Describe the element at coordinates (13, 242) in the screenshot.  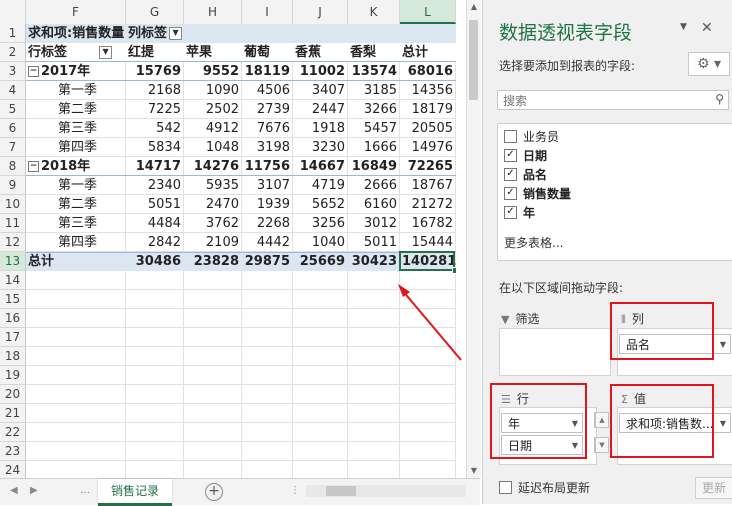
I see `row-header-12: 12` at that location.